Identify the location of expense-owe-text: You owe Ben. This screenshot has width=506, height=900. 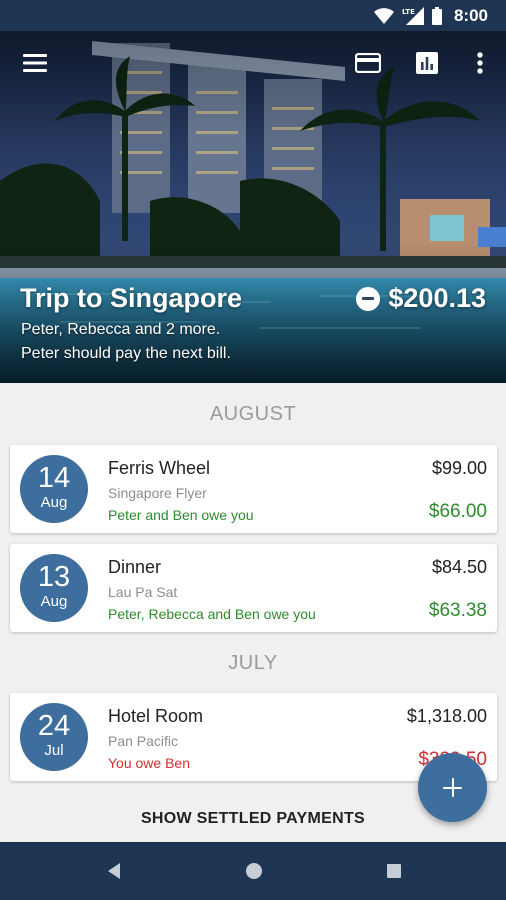
(149, 763).